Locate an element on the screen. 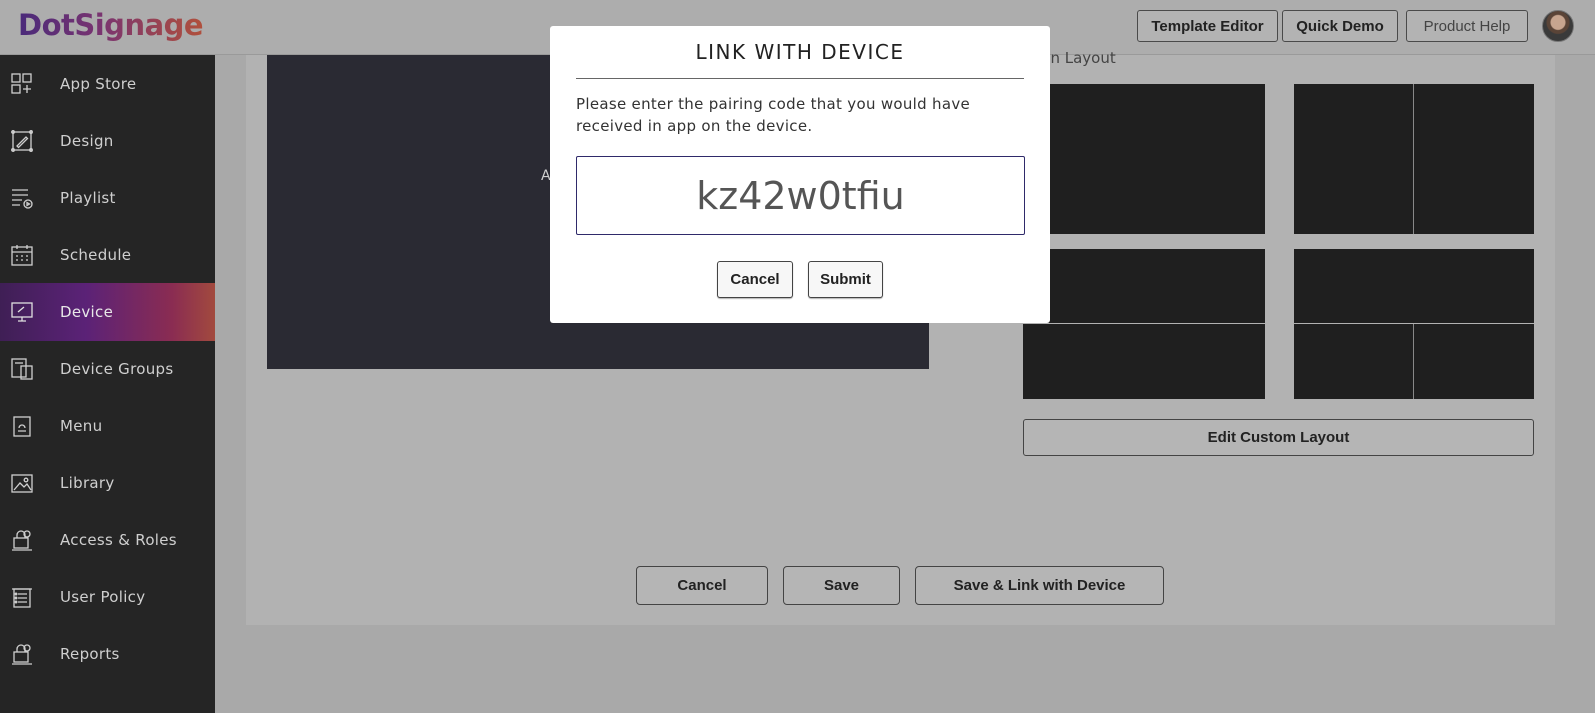  sidebar-item-label: Device Groups is located at coordinates (117, 369).